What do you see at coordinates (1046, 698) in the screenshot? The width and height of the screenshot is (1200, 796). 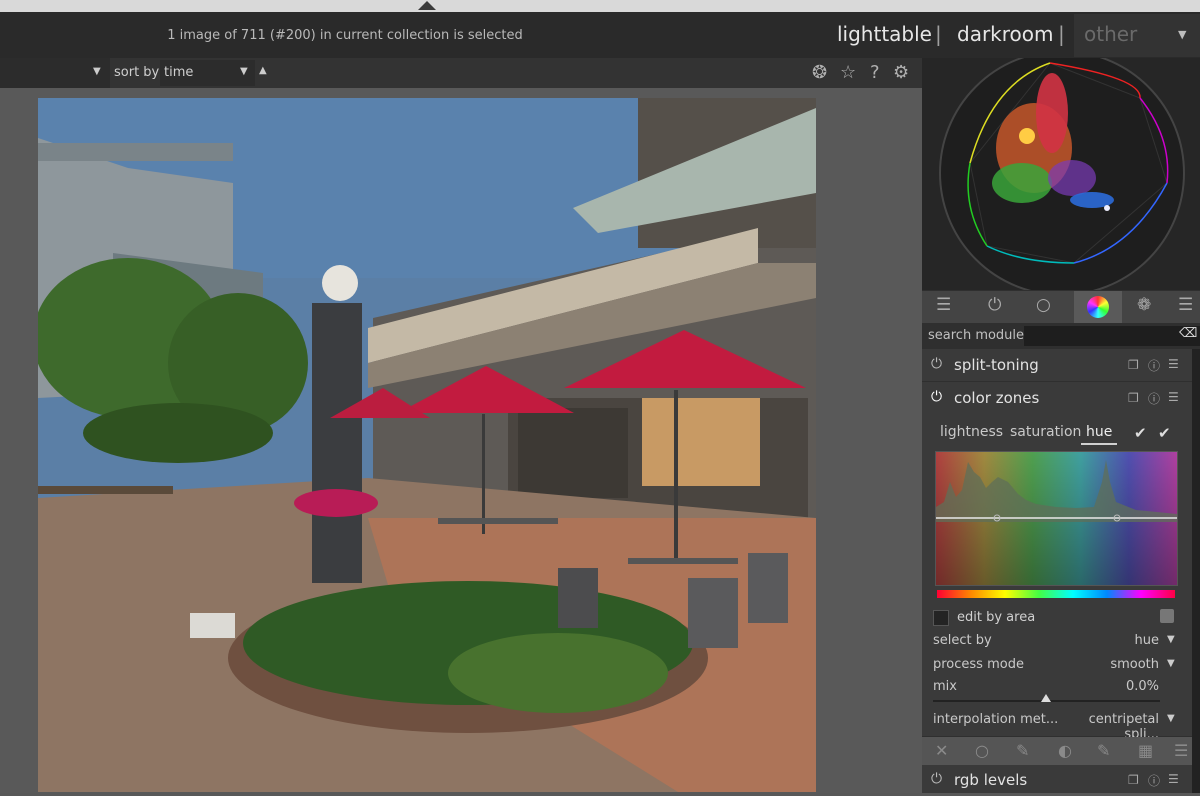 I see `mix-slider-handle` at bounding box center [1046, 698].